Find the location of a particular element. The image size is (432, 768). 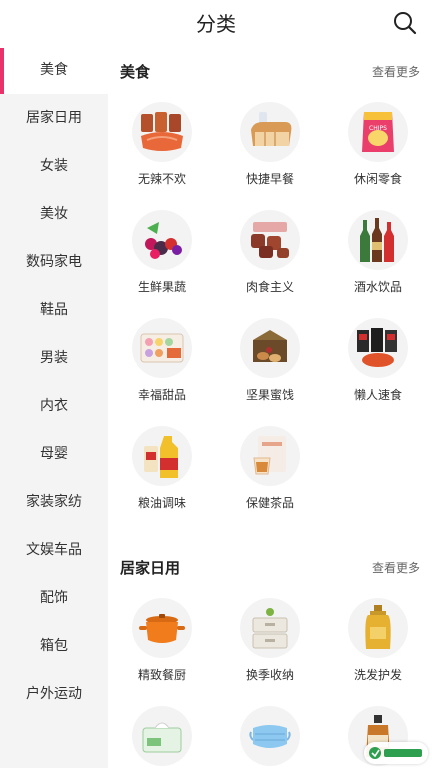

shampoo-icon is located at coordinates (378, 628).